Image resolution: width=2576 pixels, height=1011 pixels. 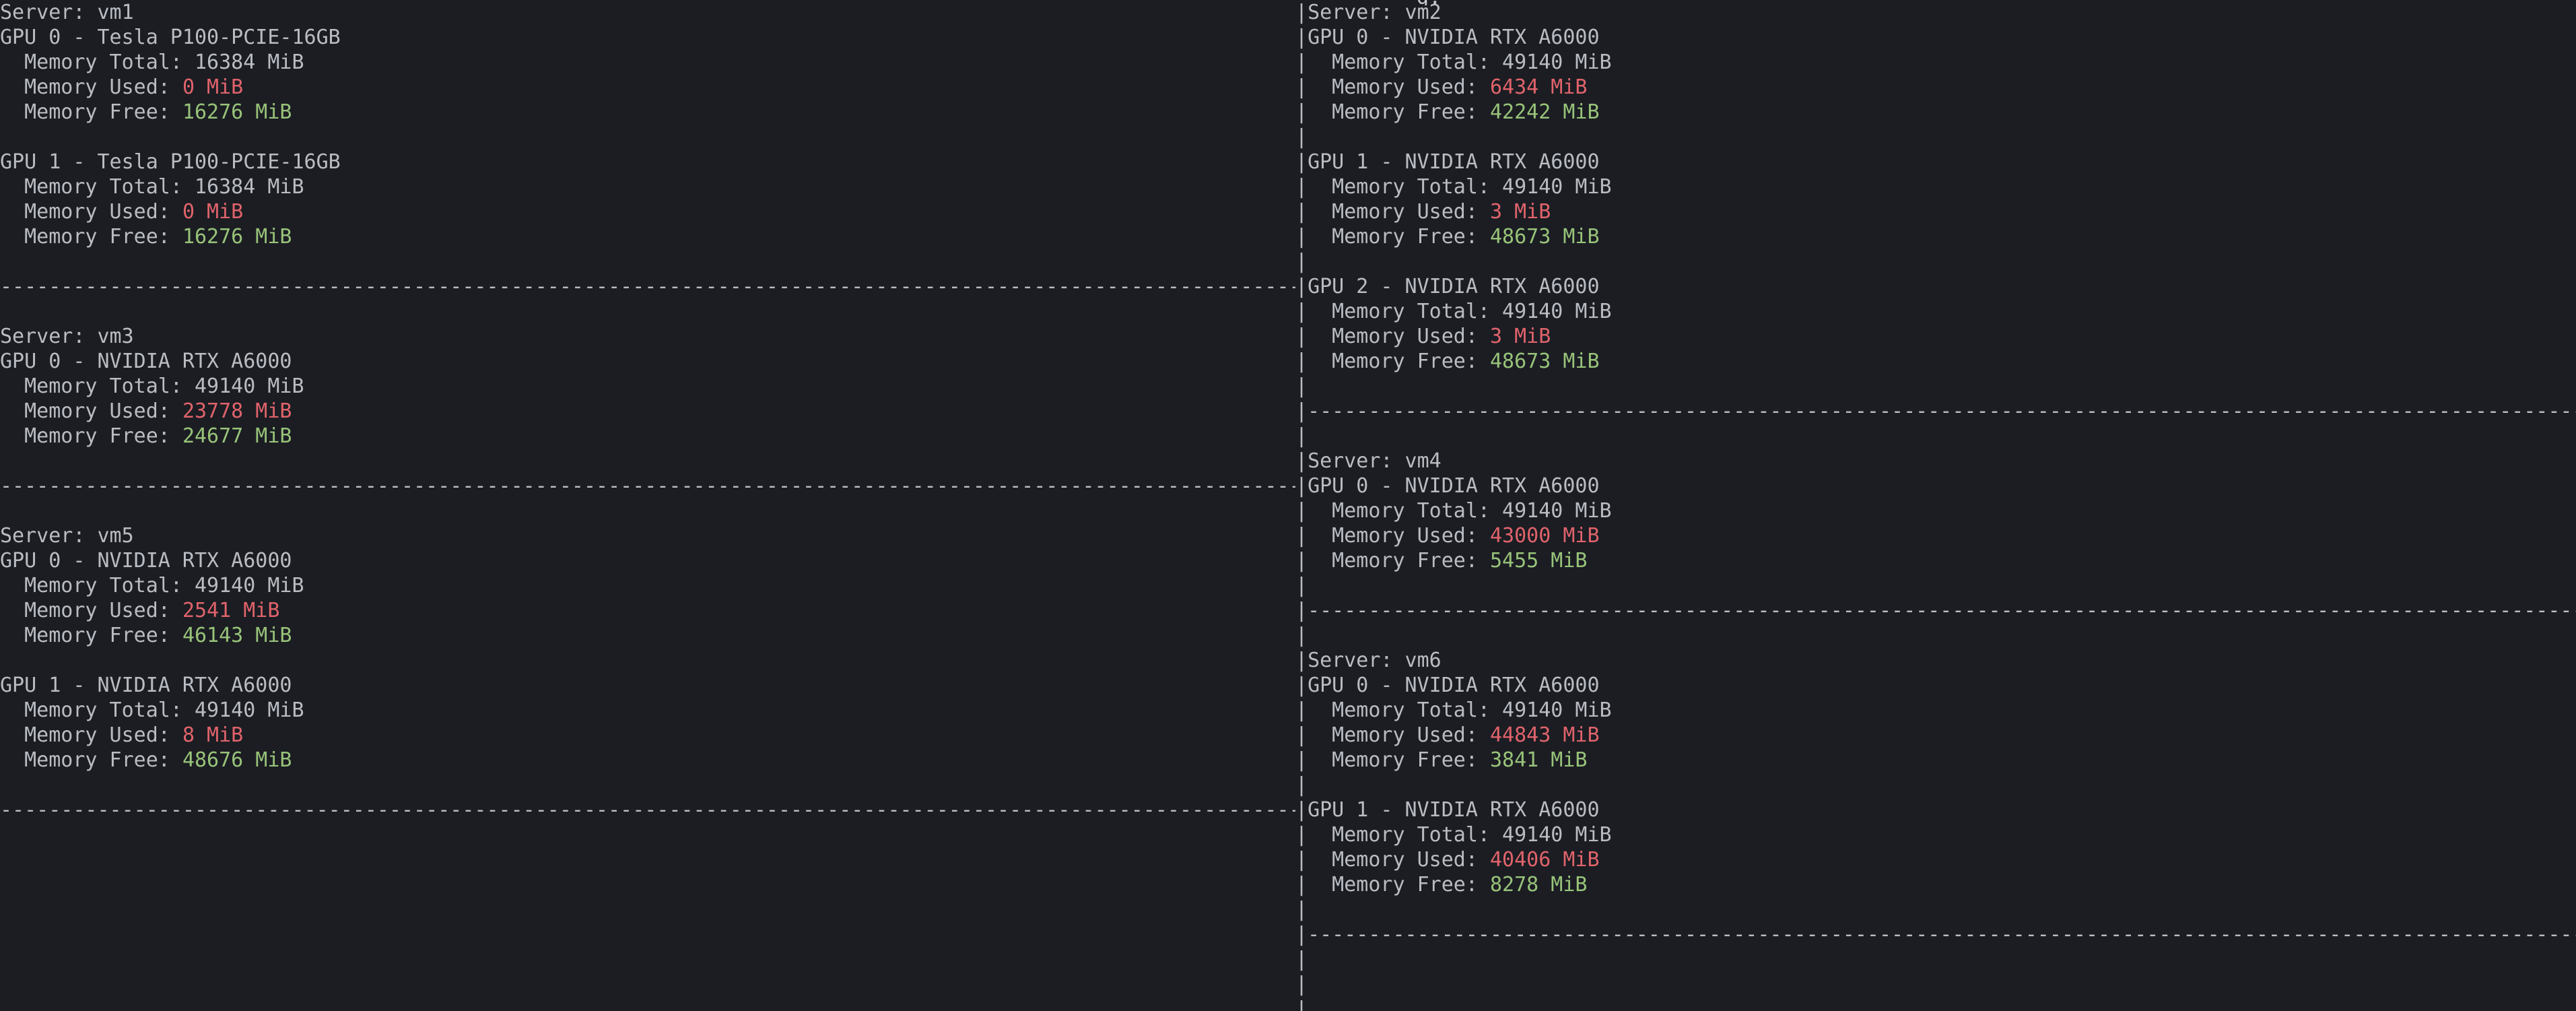 What do you see at coordinates (1545, 860) in the screenshot?
I see `memory-used-value: 40406 MiB` at bounding box center [1545, 860].